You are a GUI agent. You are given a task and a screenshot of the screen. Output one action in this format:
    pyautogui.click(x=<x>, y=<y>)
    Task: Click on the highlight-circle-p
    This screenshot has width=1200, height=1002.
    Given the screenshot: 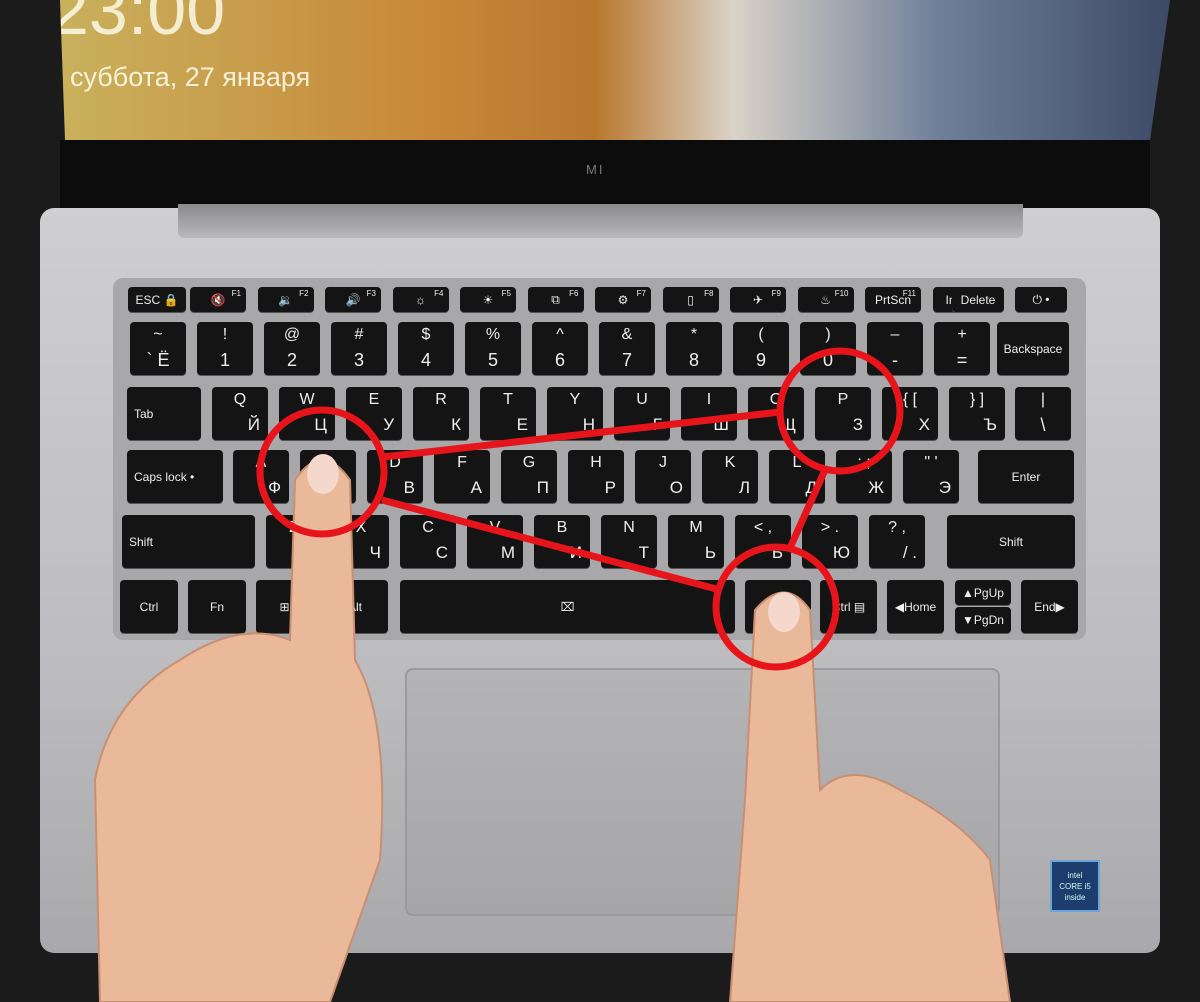 What is the action you would take?
    pyautogui.click(x=840, y=411)
    